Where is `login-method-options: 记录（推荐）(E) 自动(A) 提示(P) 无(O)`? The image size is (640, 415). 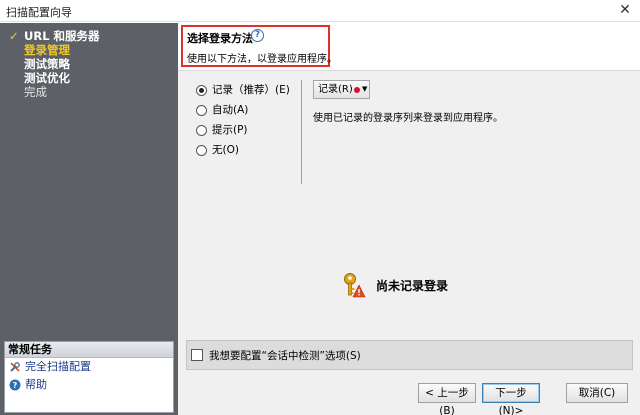
login-method-options: 记录（推荐）(E) 自动(A) 提示(P) 无(O) is located at coordinates (243, 124).